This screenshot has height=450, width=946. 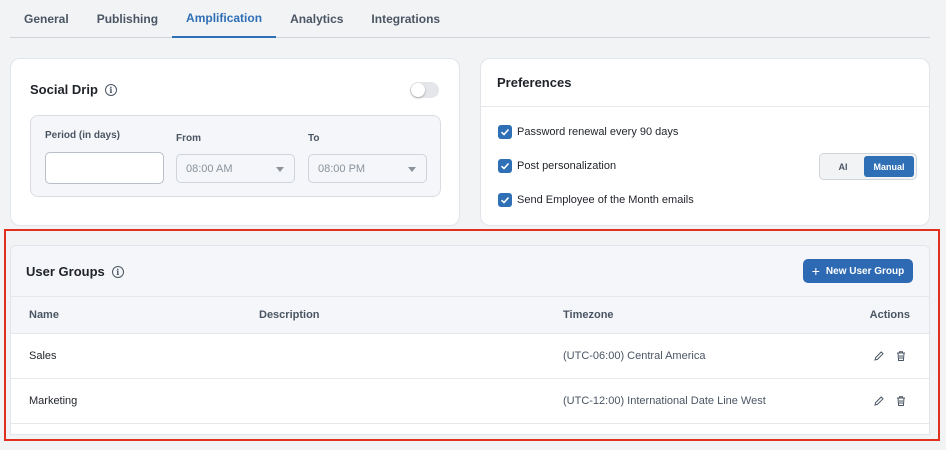 What do you see at coordinates (44, 315) in the screenshot?
I see `column-name: Name` at bounding box center [44, 315].